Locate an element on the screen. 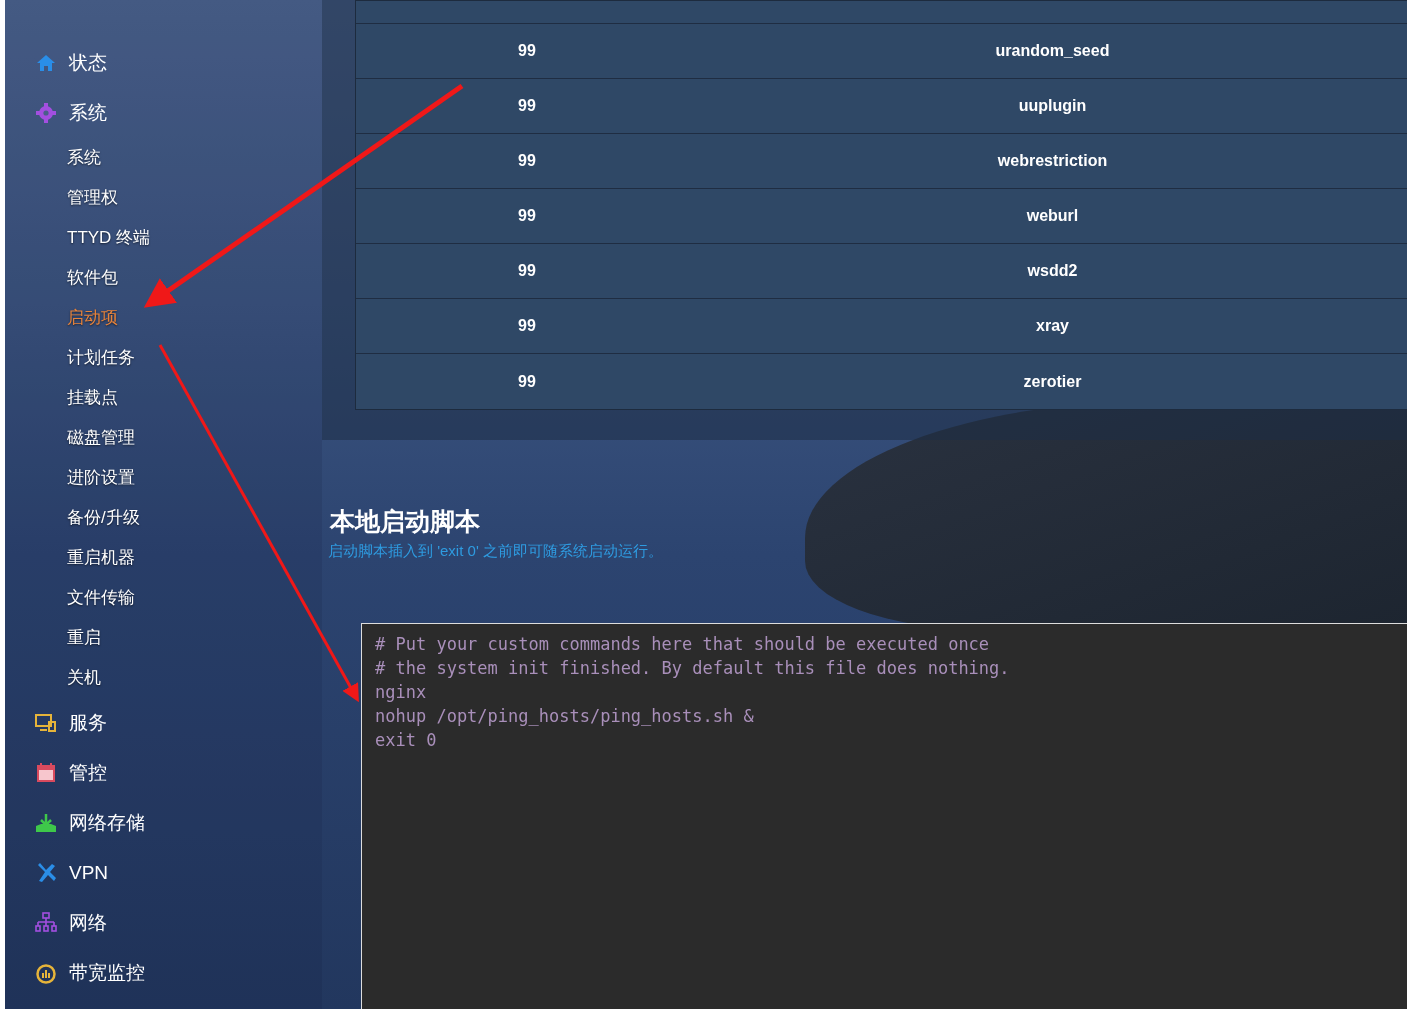 The width and height of the screenshot is (1407, 1009). sidebar-subitem: 系统 is located at coordinates (163, 158).